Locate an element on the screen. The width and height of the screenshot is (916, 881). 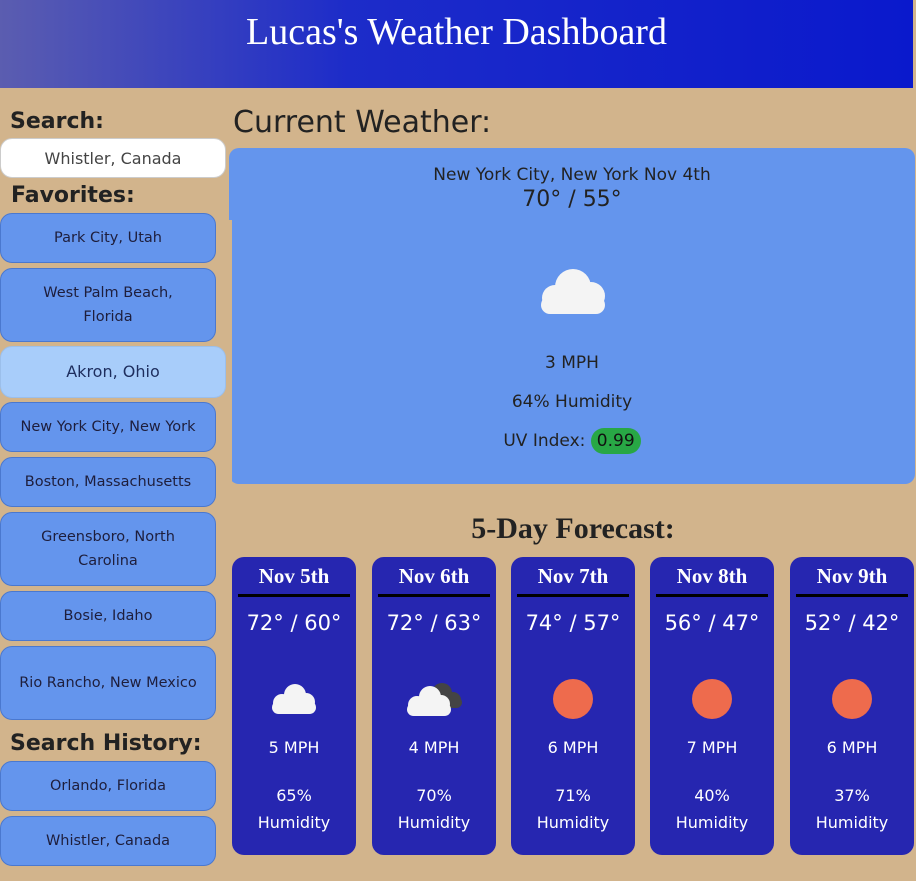
favorite-item-label: Rio Rancho, New Mexico is located at coordinates (108, 683).